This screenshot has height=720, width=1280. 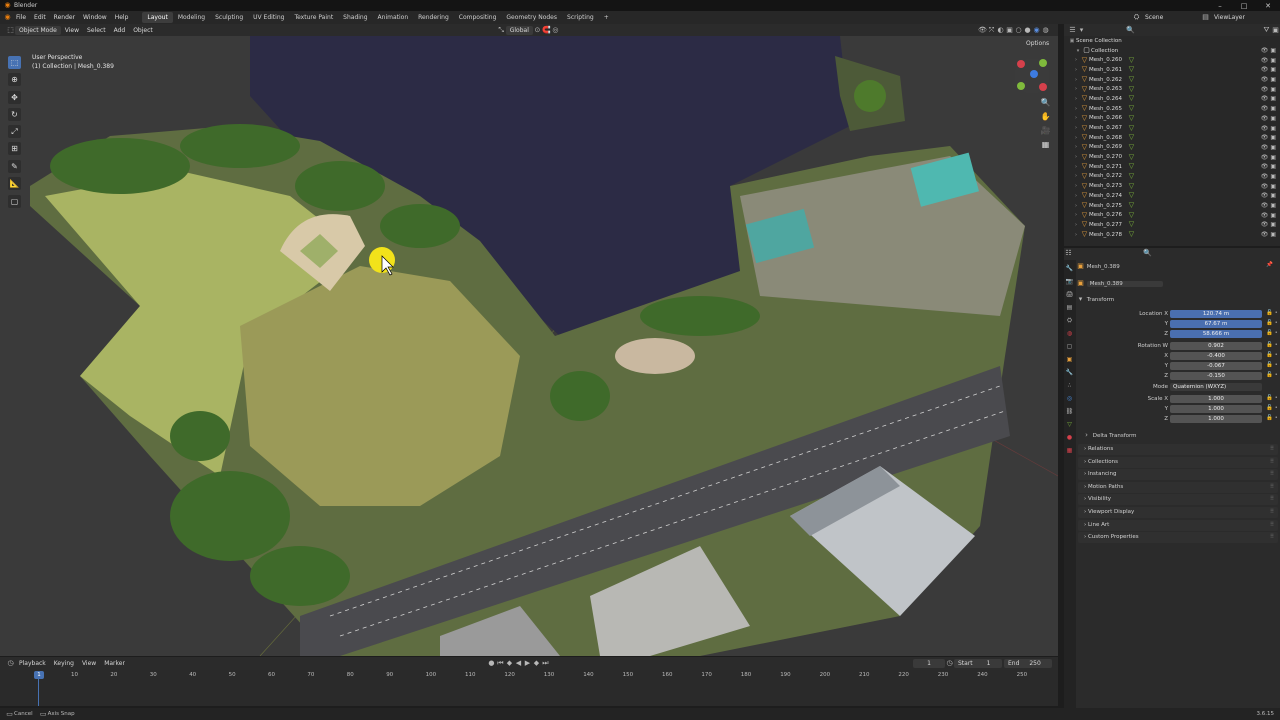 What do you see at coordinates (1069, 346) in the screenshot?
I see `collection-tab-icon: ▢` at bounding box center [1069, 346].